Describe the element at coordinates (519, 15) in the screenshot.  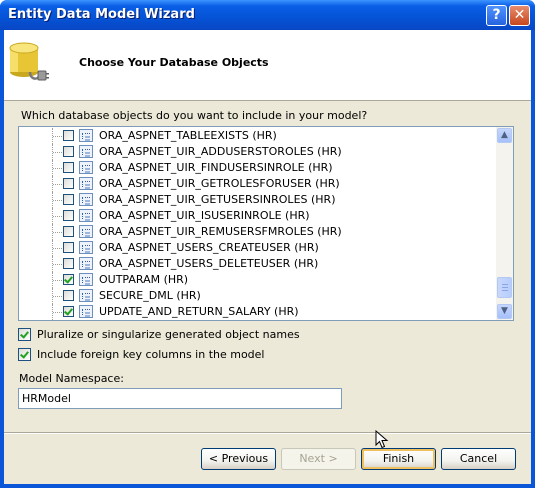
I see `close-button: ✕` at that location.